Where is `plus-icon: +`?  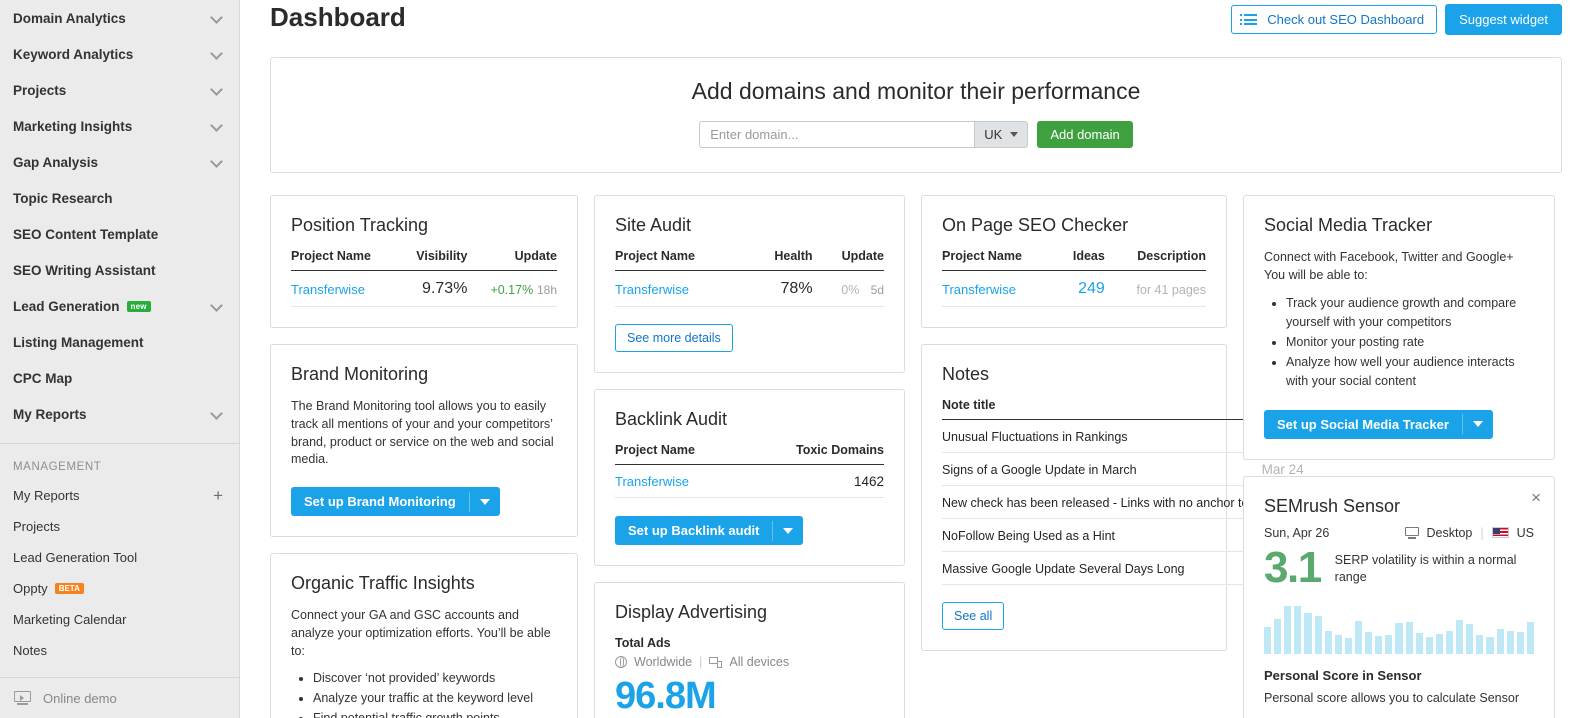 plus-icon: + is located at coordinates (218, 495).